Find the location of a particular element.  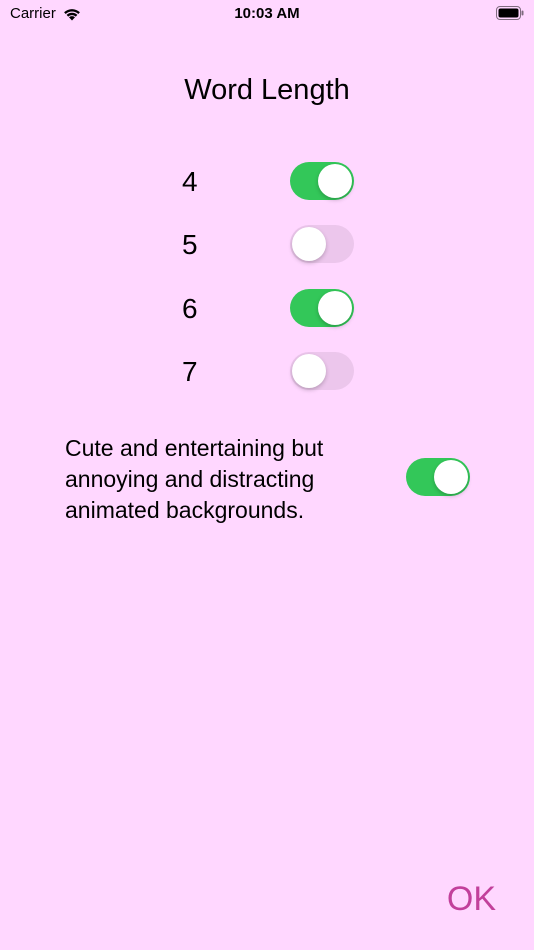

status-bar: Carrier 10:03 AM is located at coordinates (267, 15).